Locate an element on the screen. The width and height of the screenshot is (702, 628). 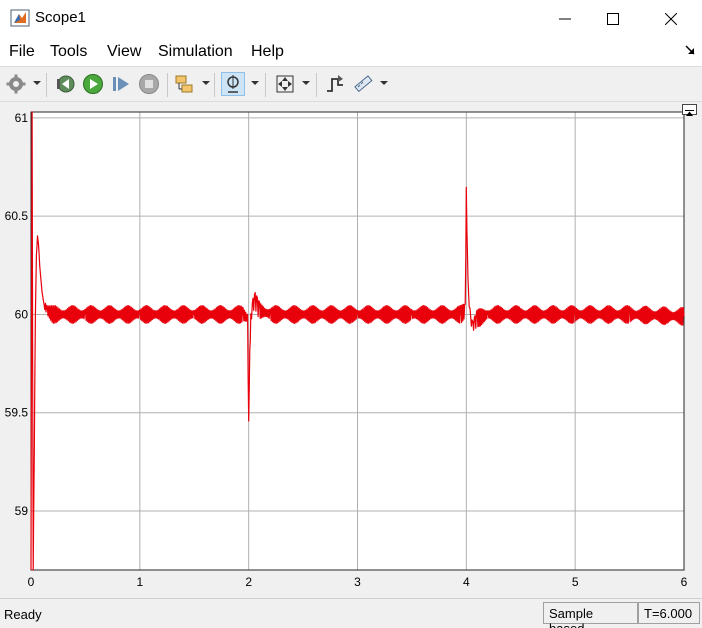
signal-selector-button is located at coordinates (185, 84).